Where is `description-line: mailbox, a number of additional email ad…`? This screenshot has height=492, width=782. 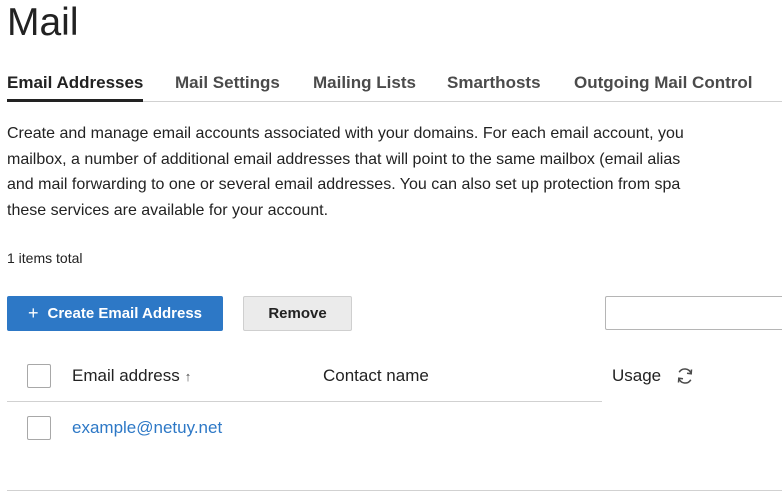
description-line: mailbox, a number of additional email ad… is located at coordinates (344, 159).